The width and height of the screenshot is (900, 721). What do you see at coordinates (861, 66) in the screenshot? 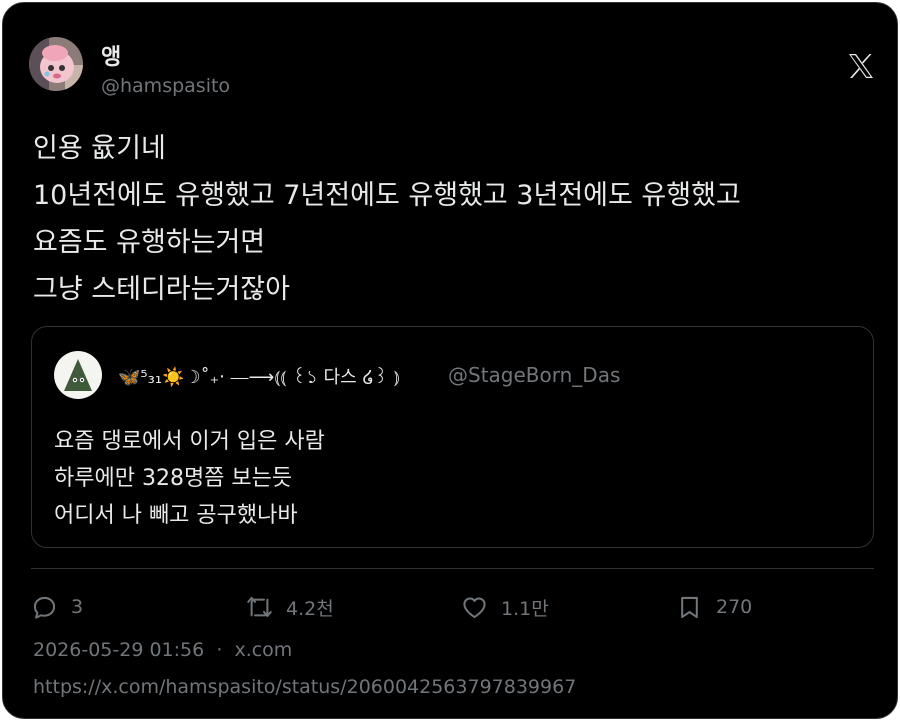
I see `x-logo-icon` at bounding box center [861, 66].